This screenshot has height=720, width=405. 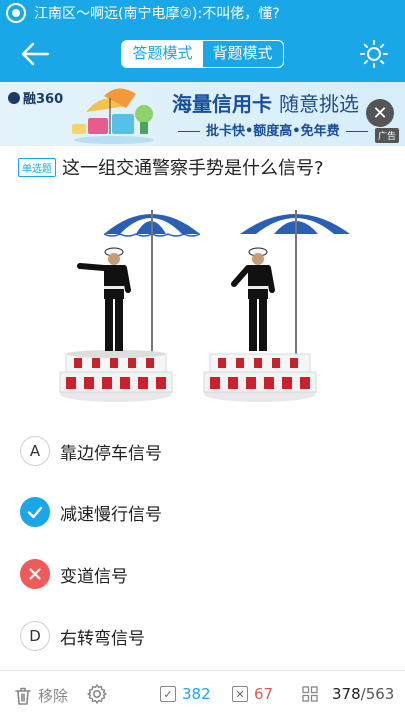 I want to click on ad-headline-main: 海量信用卡, so click(x=222, y=104).